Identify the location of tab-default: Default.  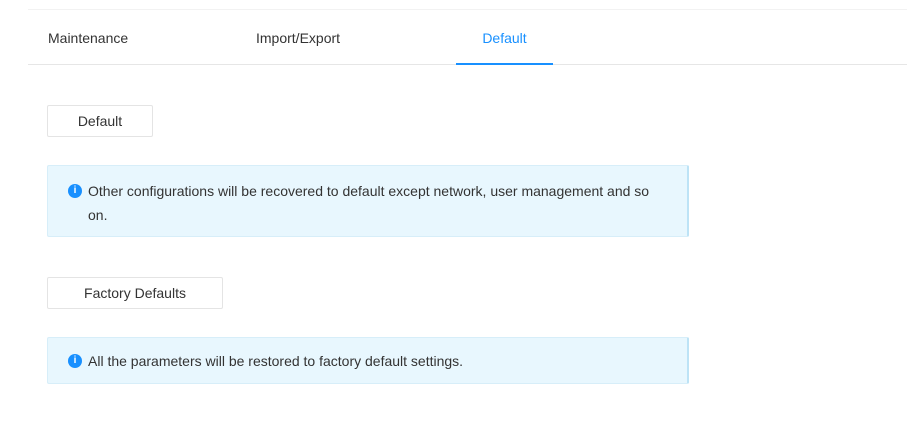
(504, 41).